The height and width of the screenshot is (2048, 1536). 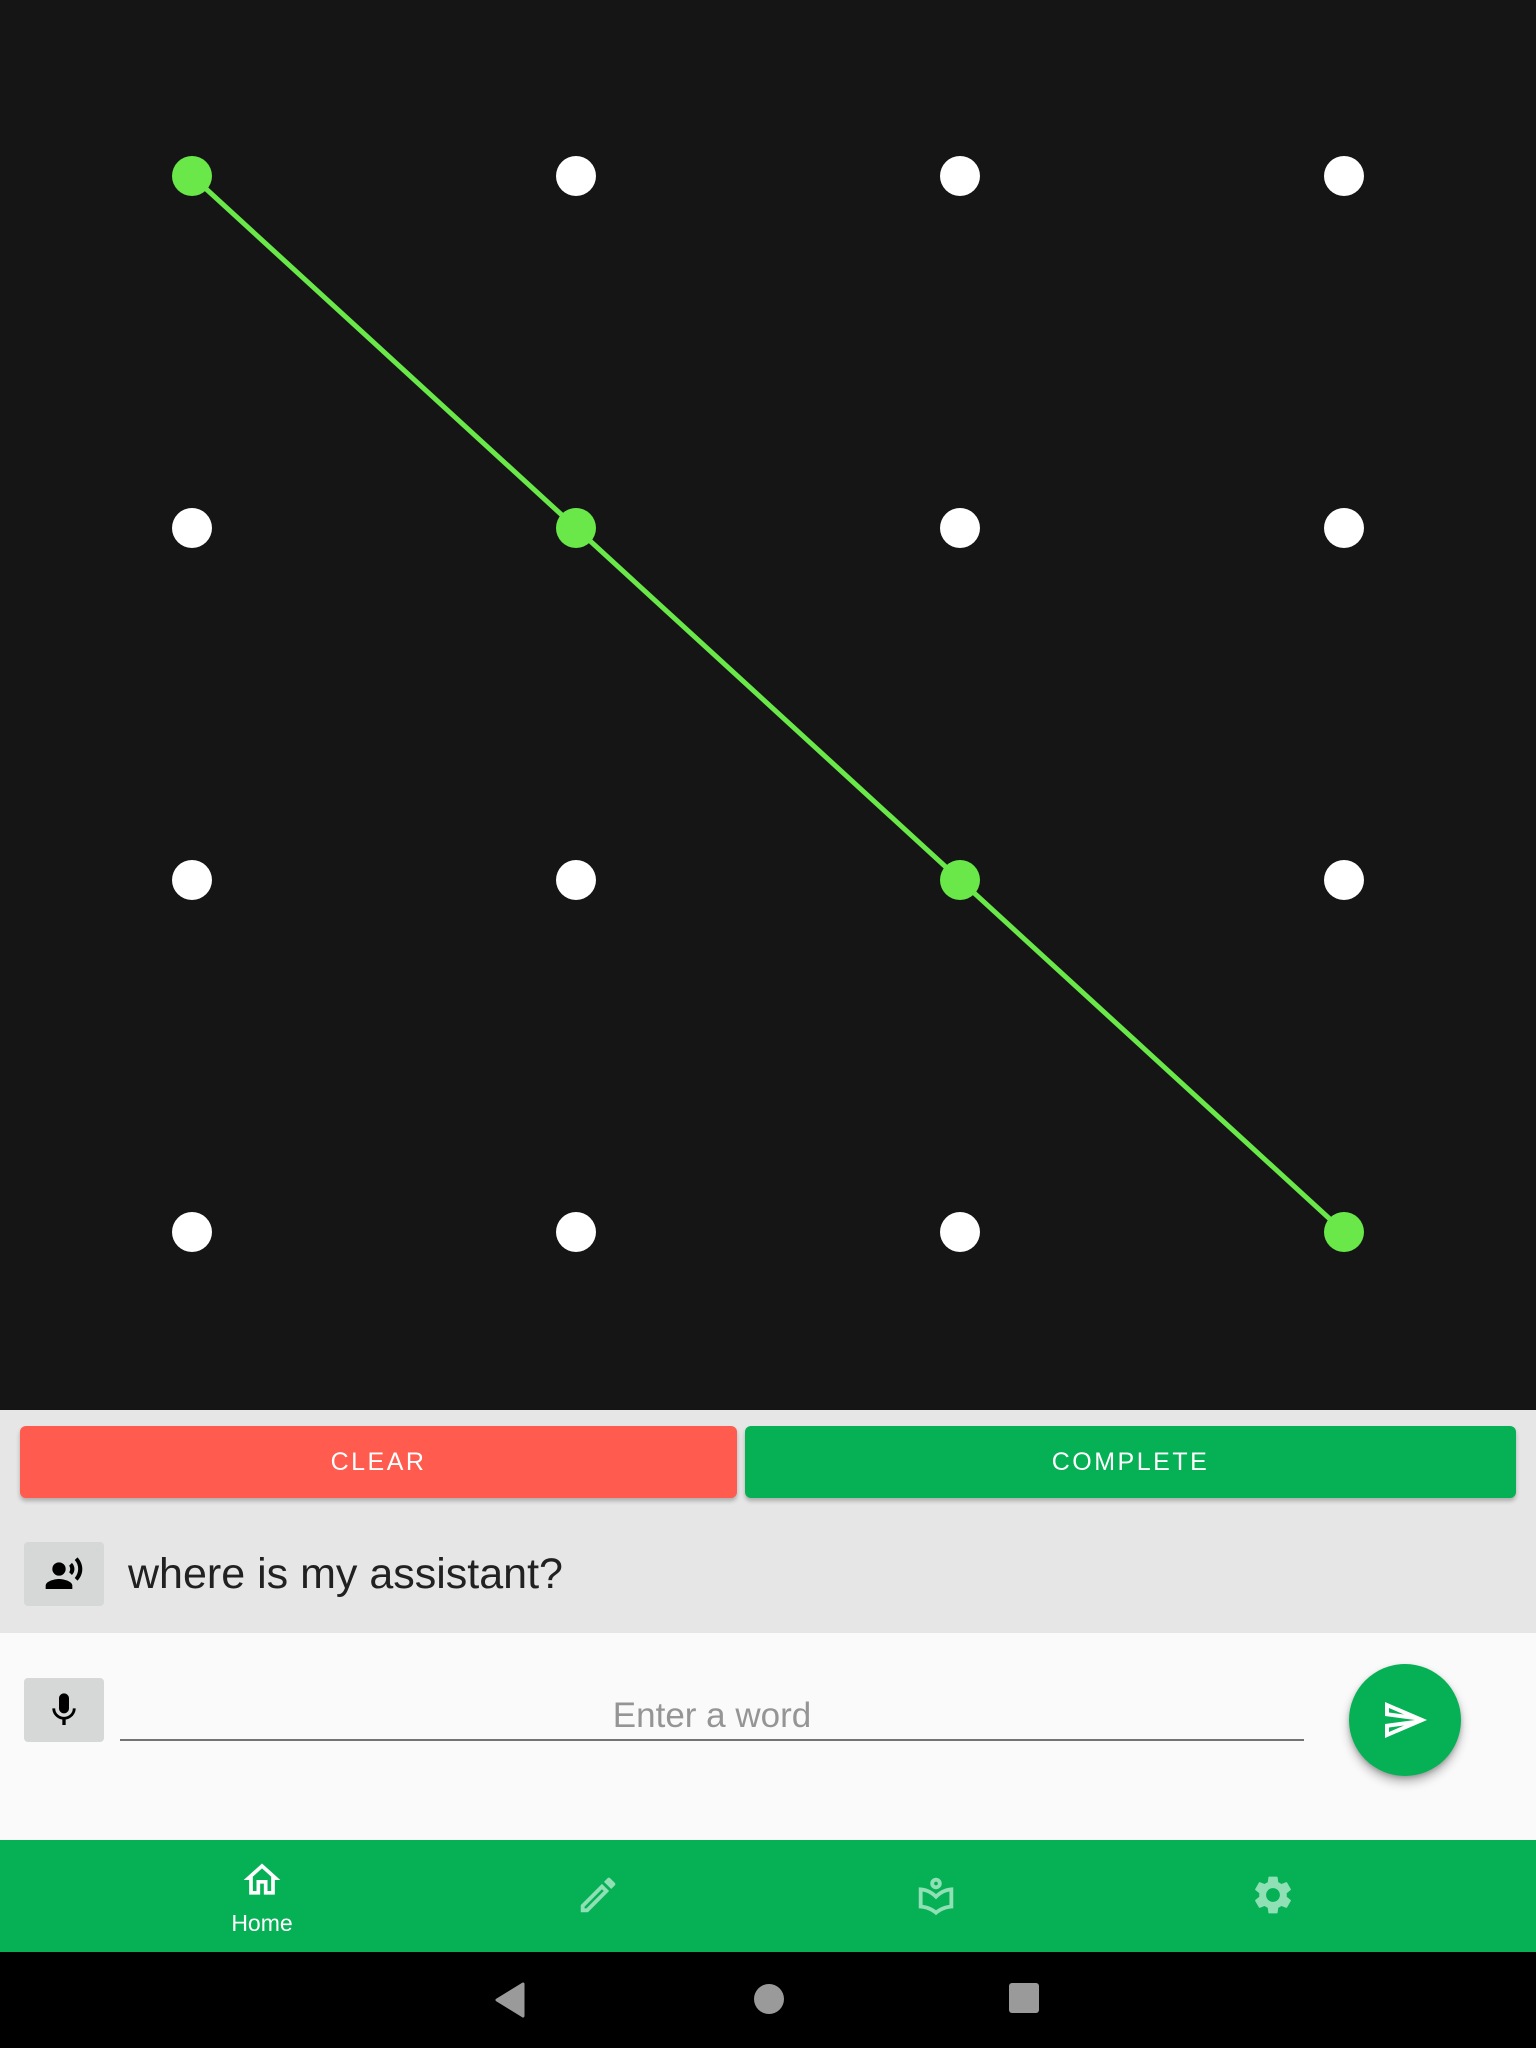 I want to click on complete-button: COMPLETE, so click(x=1130, y=1462).